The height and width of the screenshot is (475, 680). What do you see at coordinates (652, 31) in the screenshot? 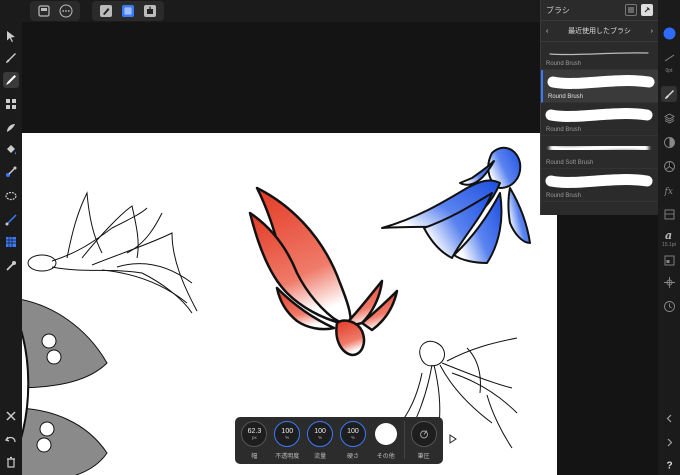
I see `chevron-right-icon: ›` at bounding box center [652, 31].